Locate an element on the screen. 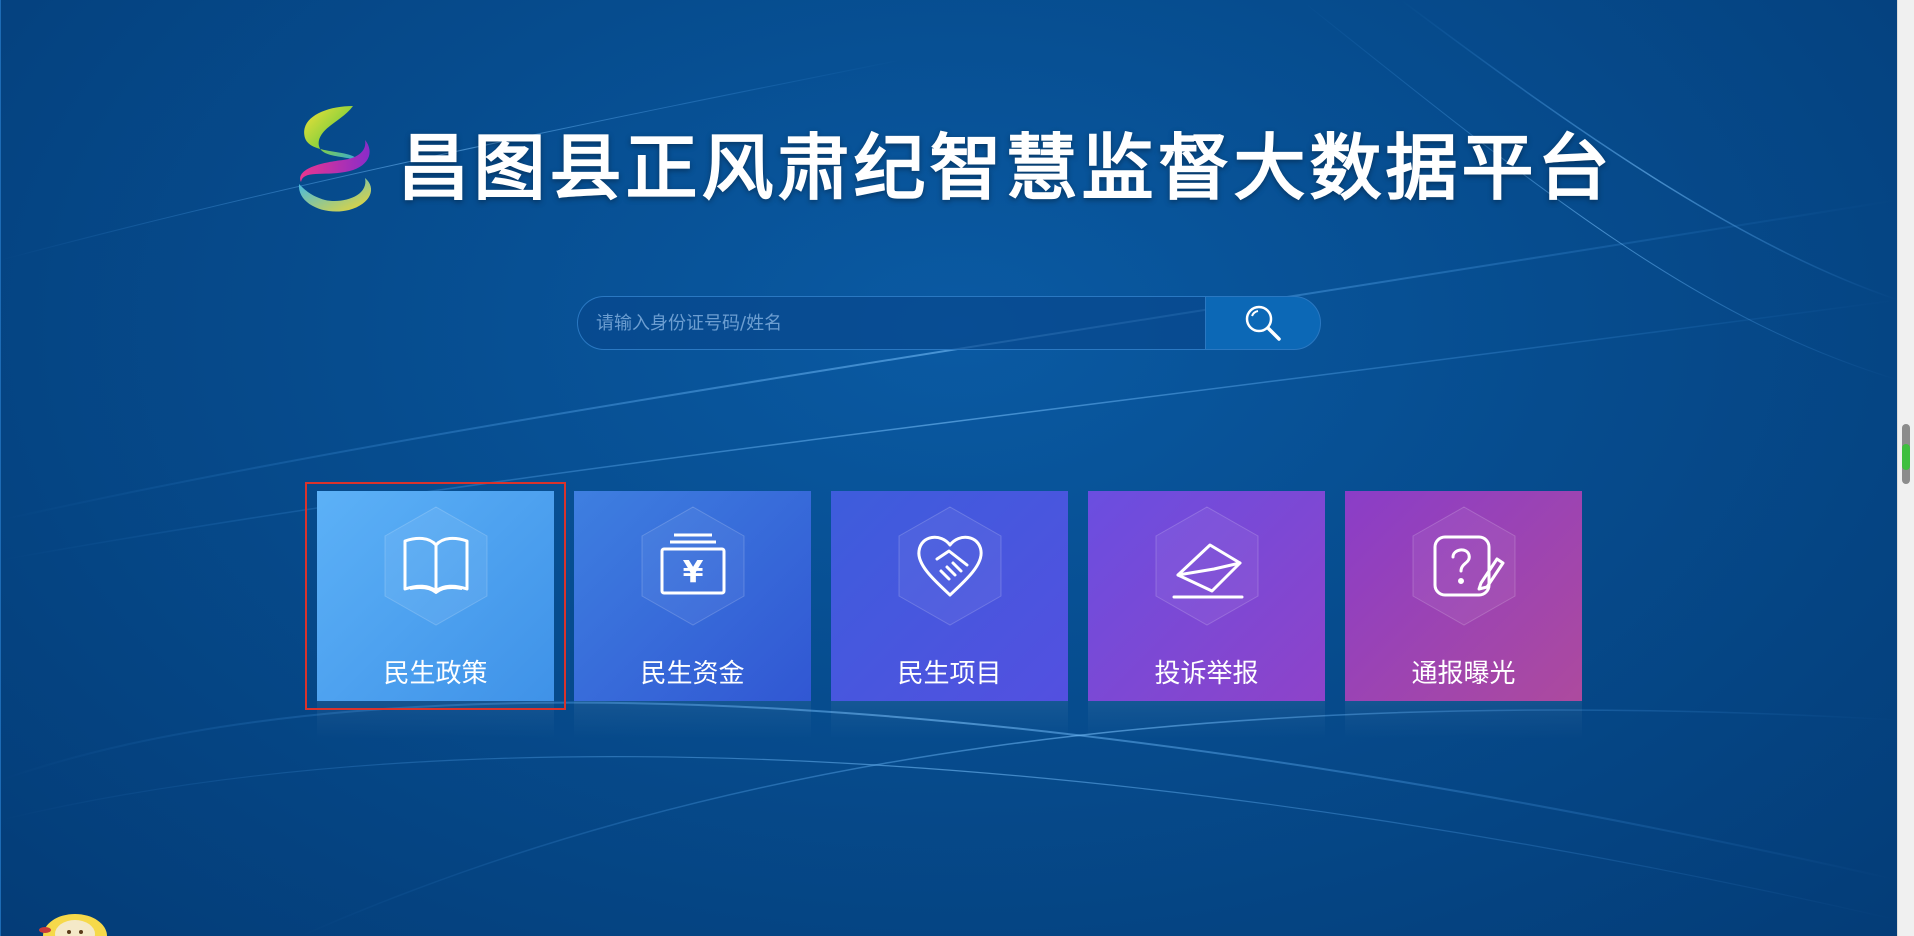  scrollbar-indicator is located at coordinates (1906, 457).